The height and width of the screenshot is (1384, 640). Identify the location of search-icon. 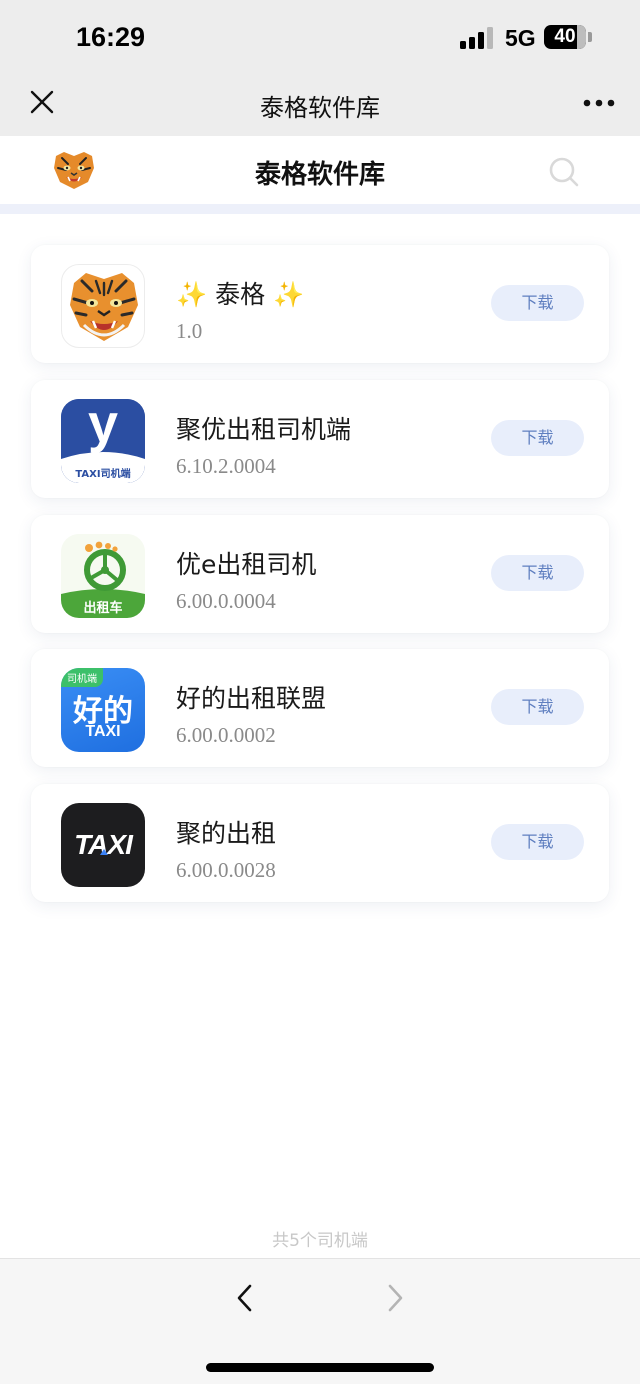
(564, 172).